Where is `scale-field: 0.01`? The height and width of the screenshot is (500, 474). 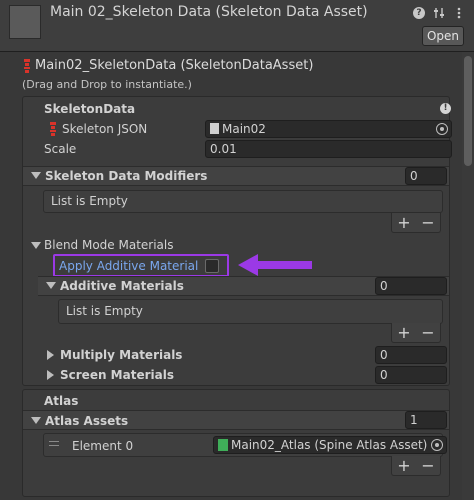
scale-field: 0.01 is located at coordinates (328, 149).